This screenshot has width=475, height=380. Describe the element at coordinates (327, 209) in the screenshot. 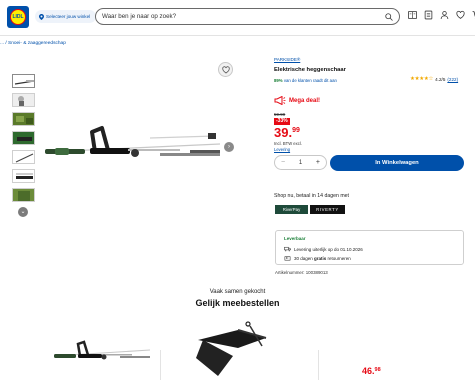

I see `riverty-option: RIVERTY` at that location.